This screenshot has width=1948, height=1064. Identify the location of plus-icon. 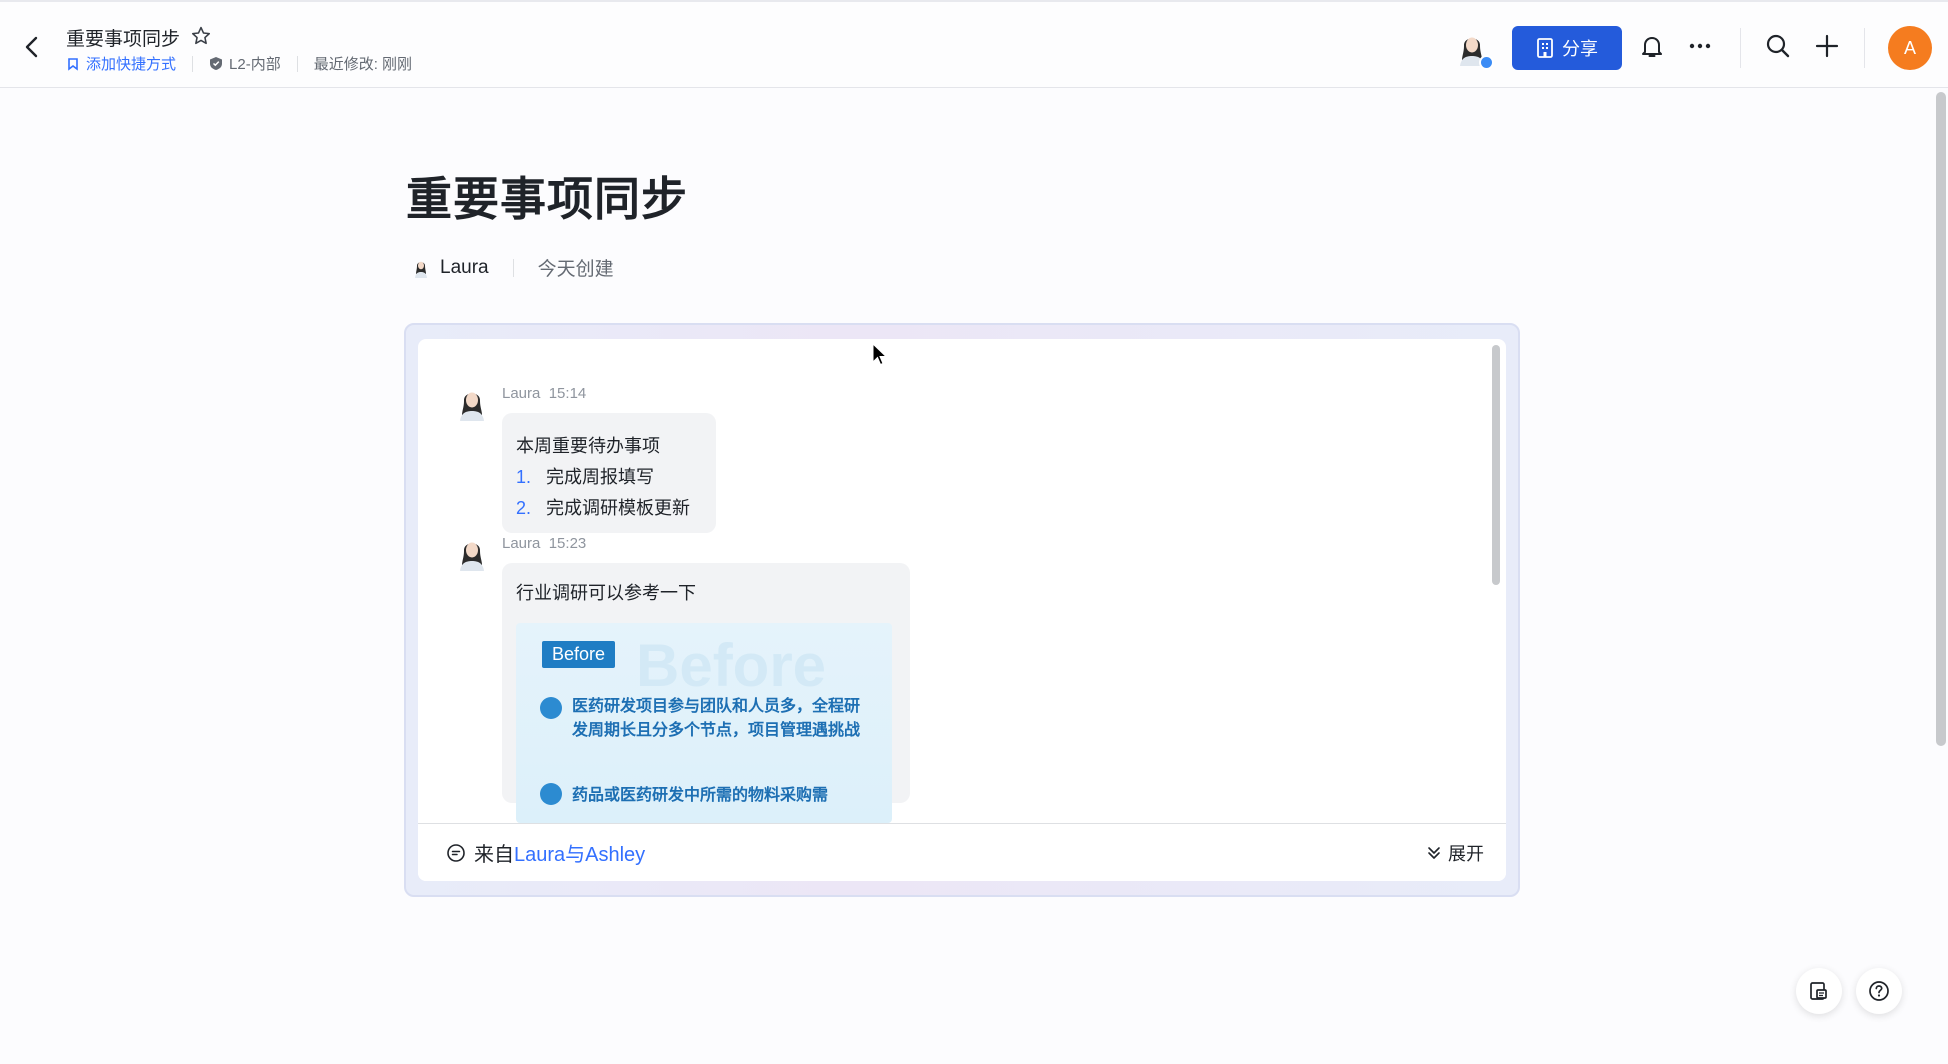
(1827, 46).